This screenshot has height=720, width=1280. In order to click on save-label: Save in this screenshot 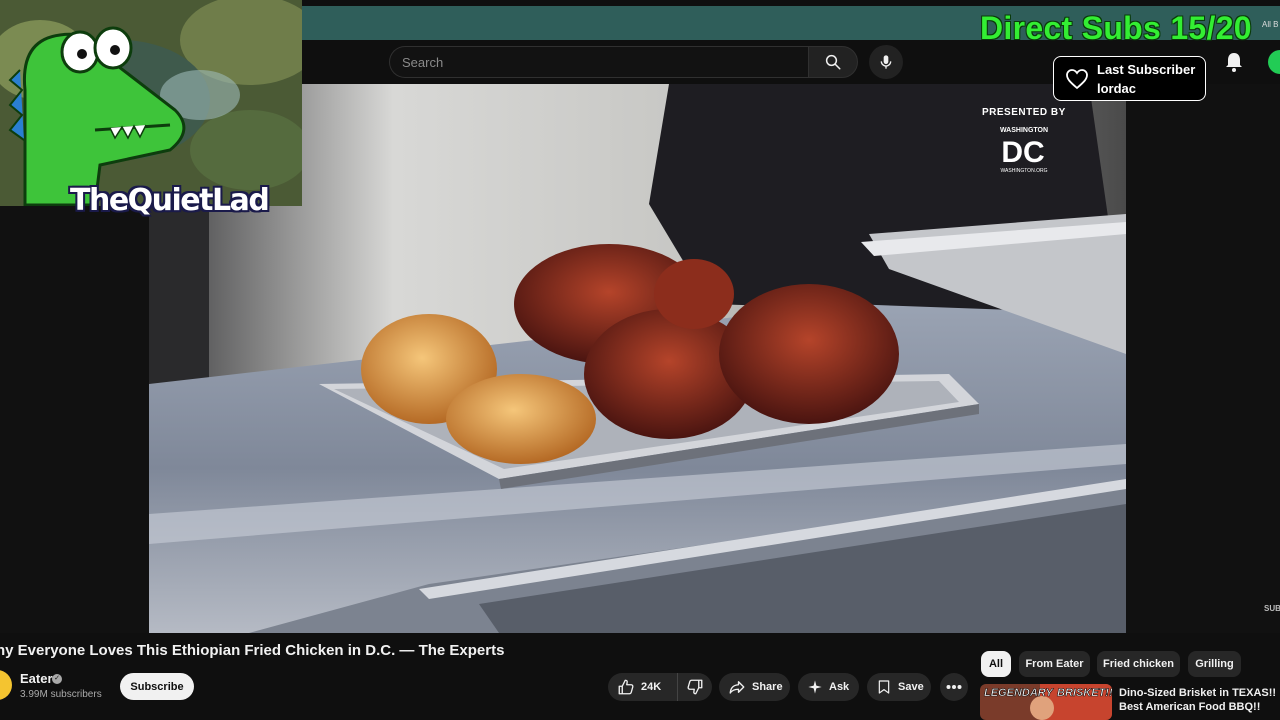, I will do `click(911, 687)`.